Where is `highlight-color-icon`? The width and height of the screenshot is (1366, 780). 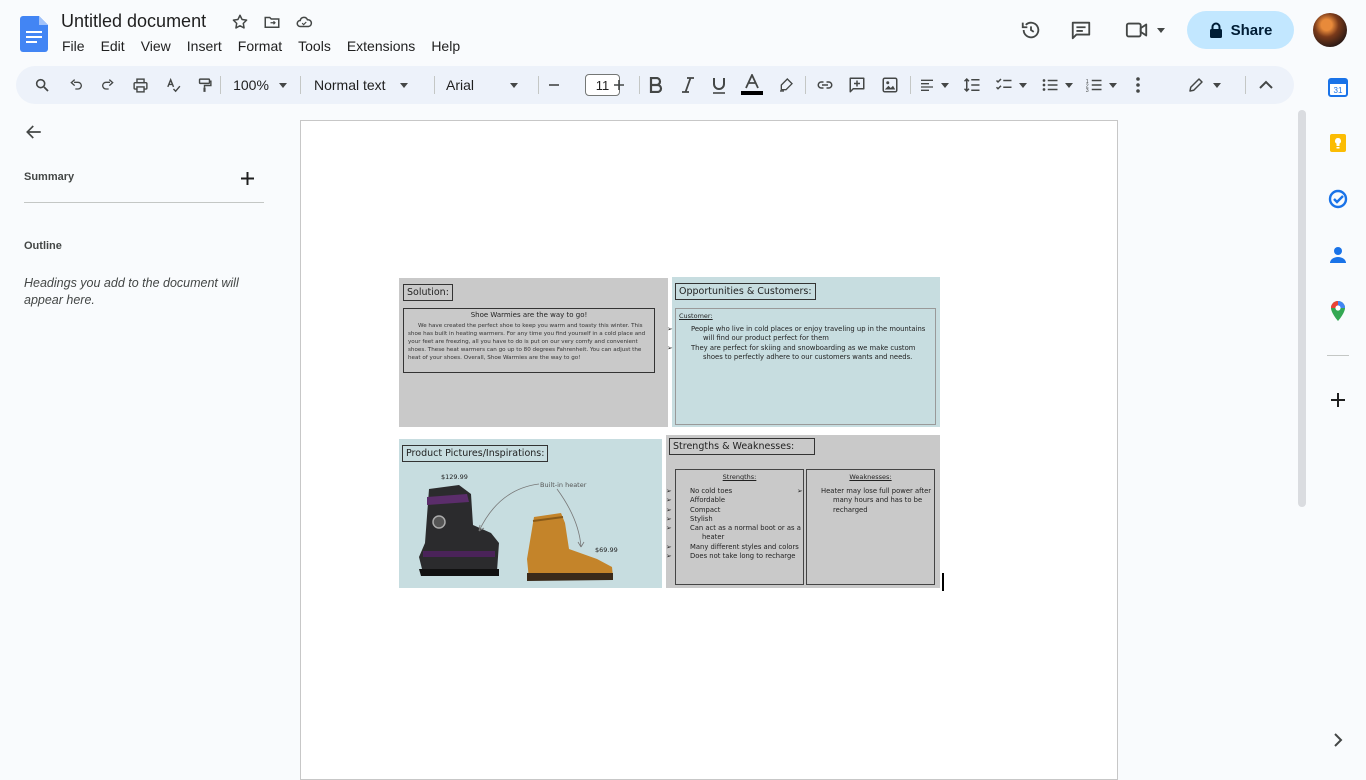 highlight-color-icon is located at coordinates (786, 85).